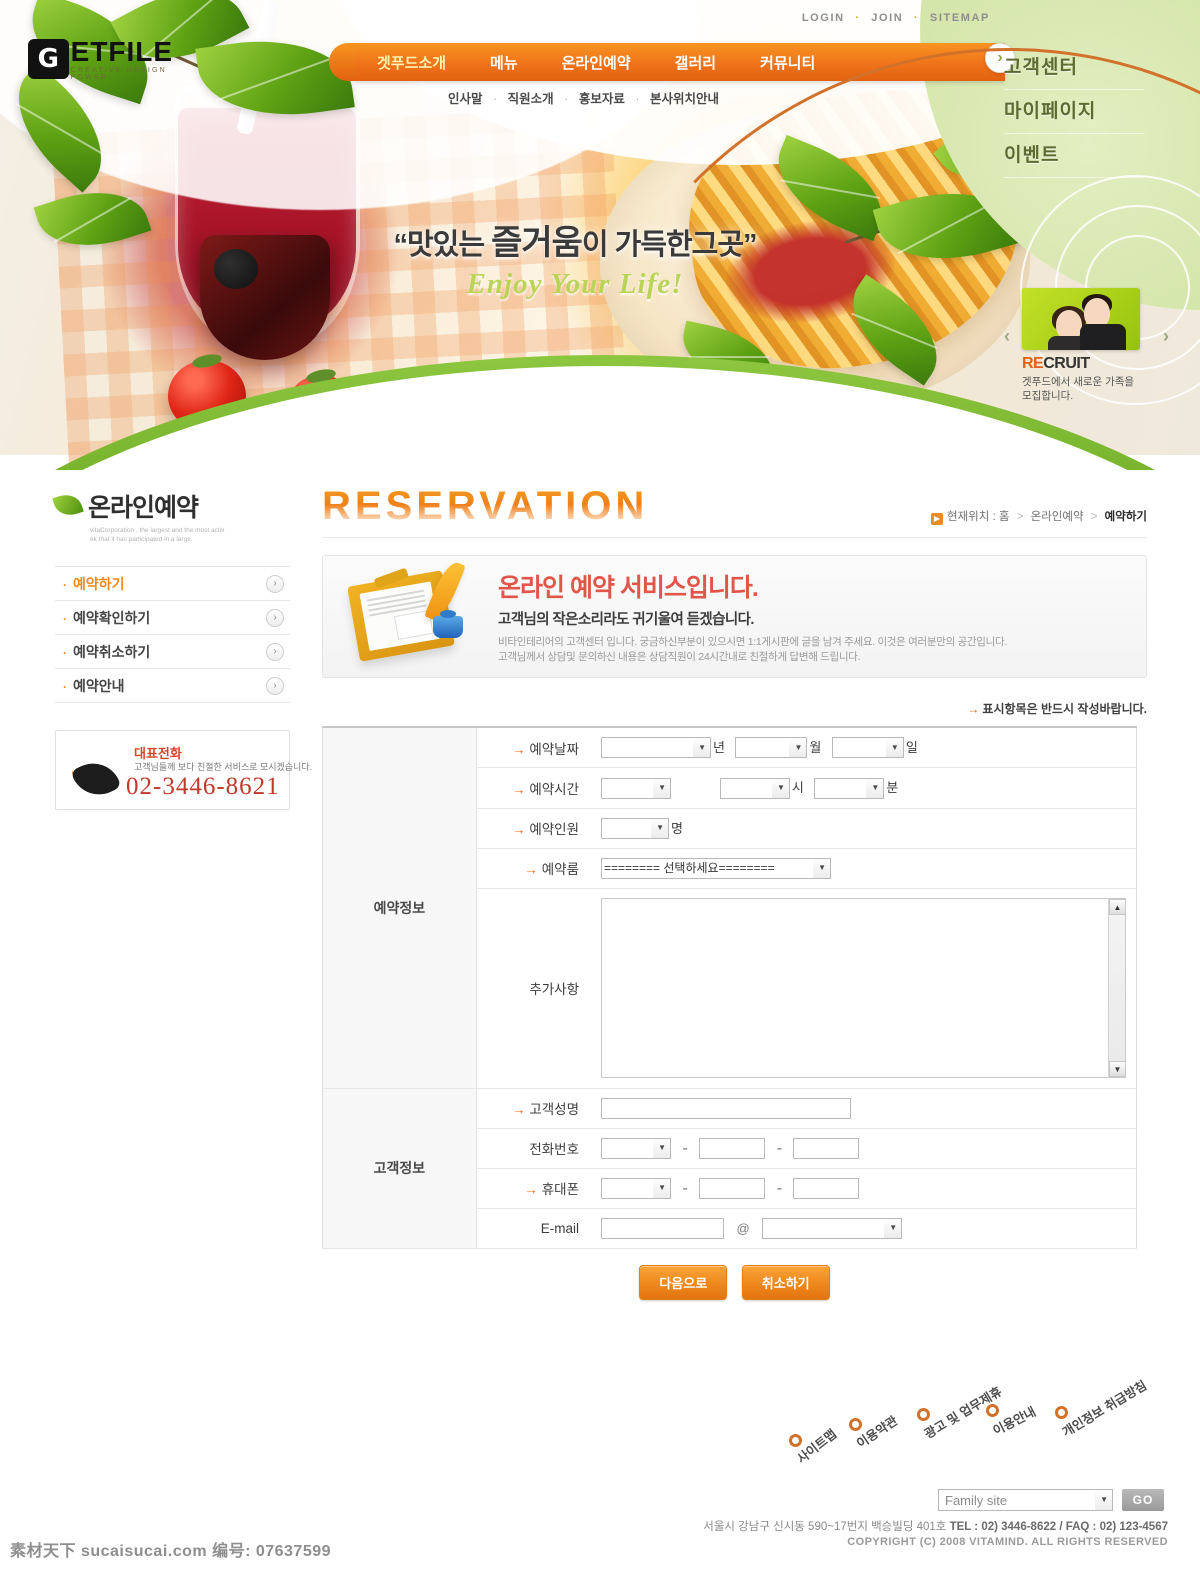 This screenshot has width=1200, height=1578. I want to click on reservation-room-select: ======== 선택하세요========, so click(716, 868).